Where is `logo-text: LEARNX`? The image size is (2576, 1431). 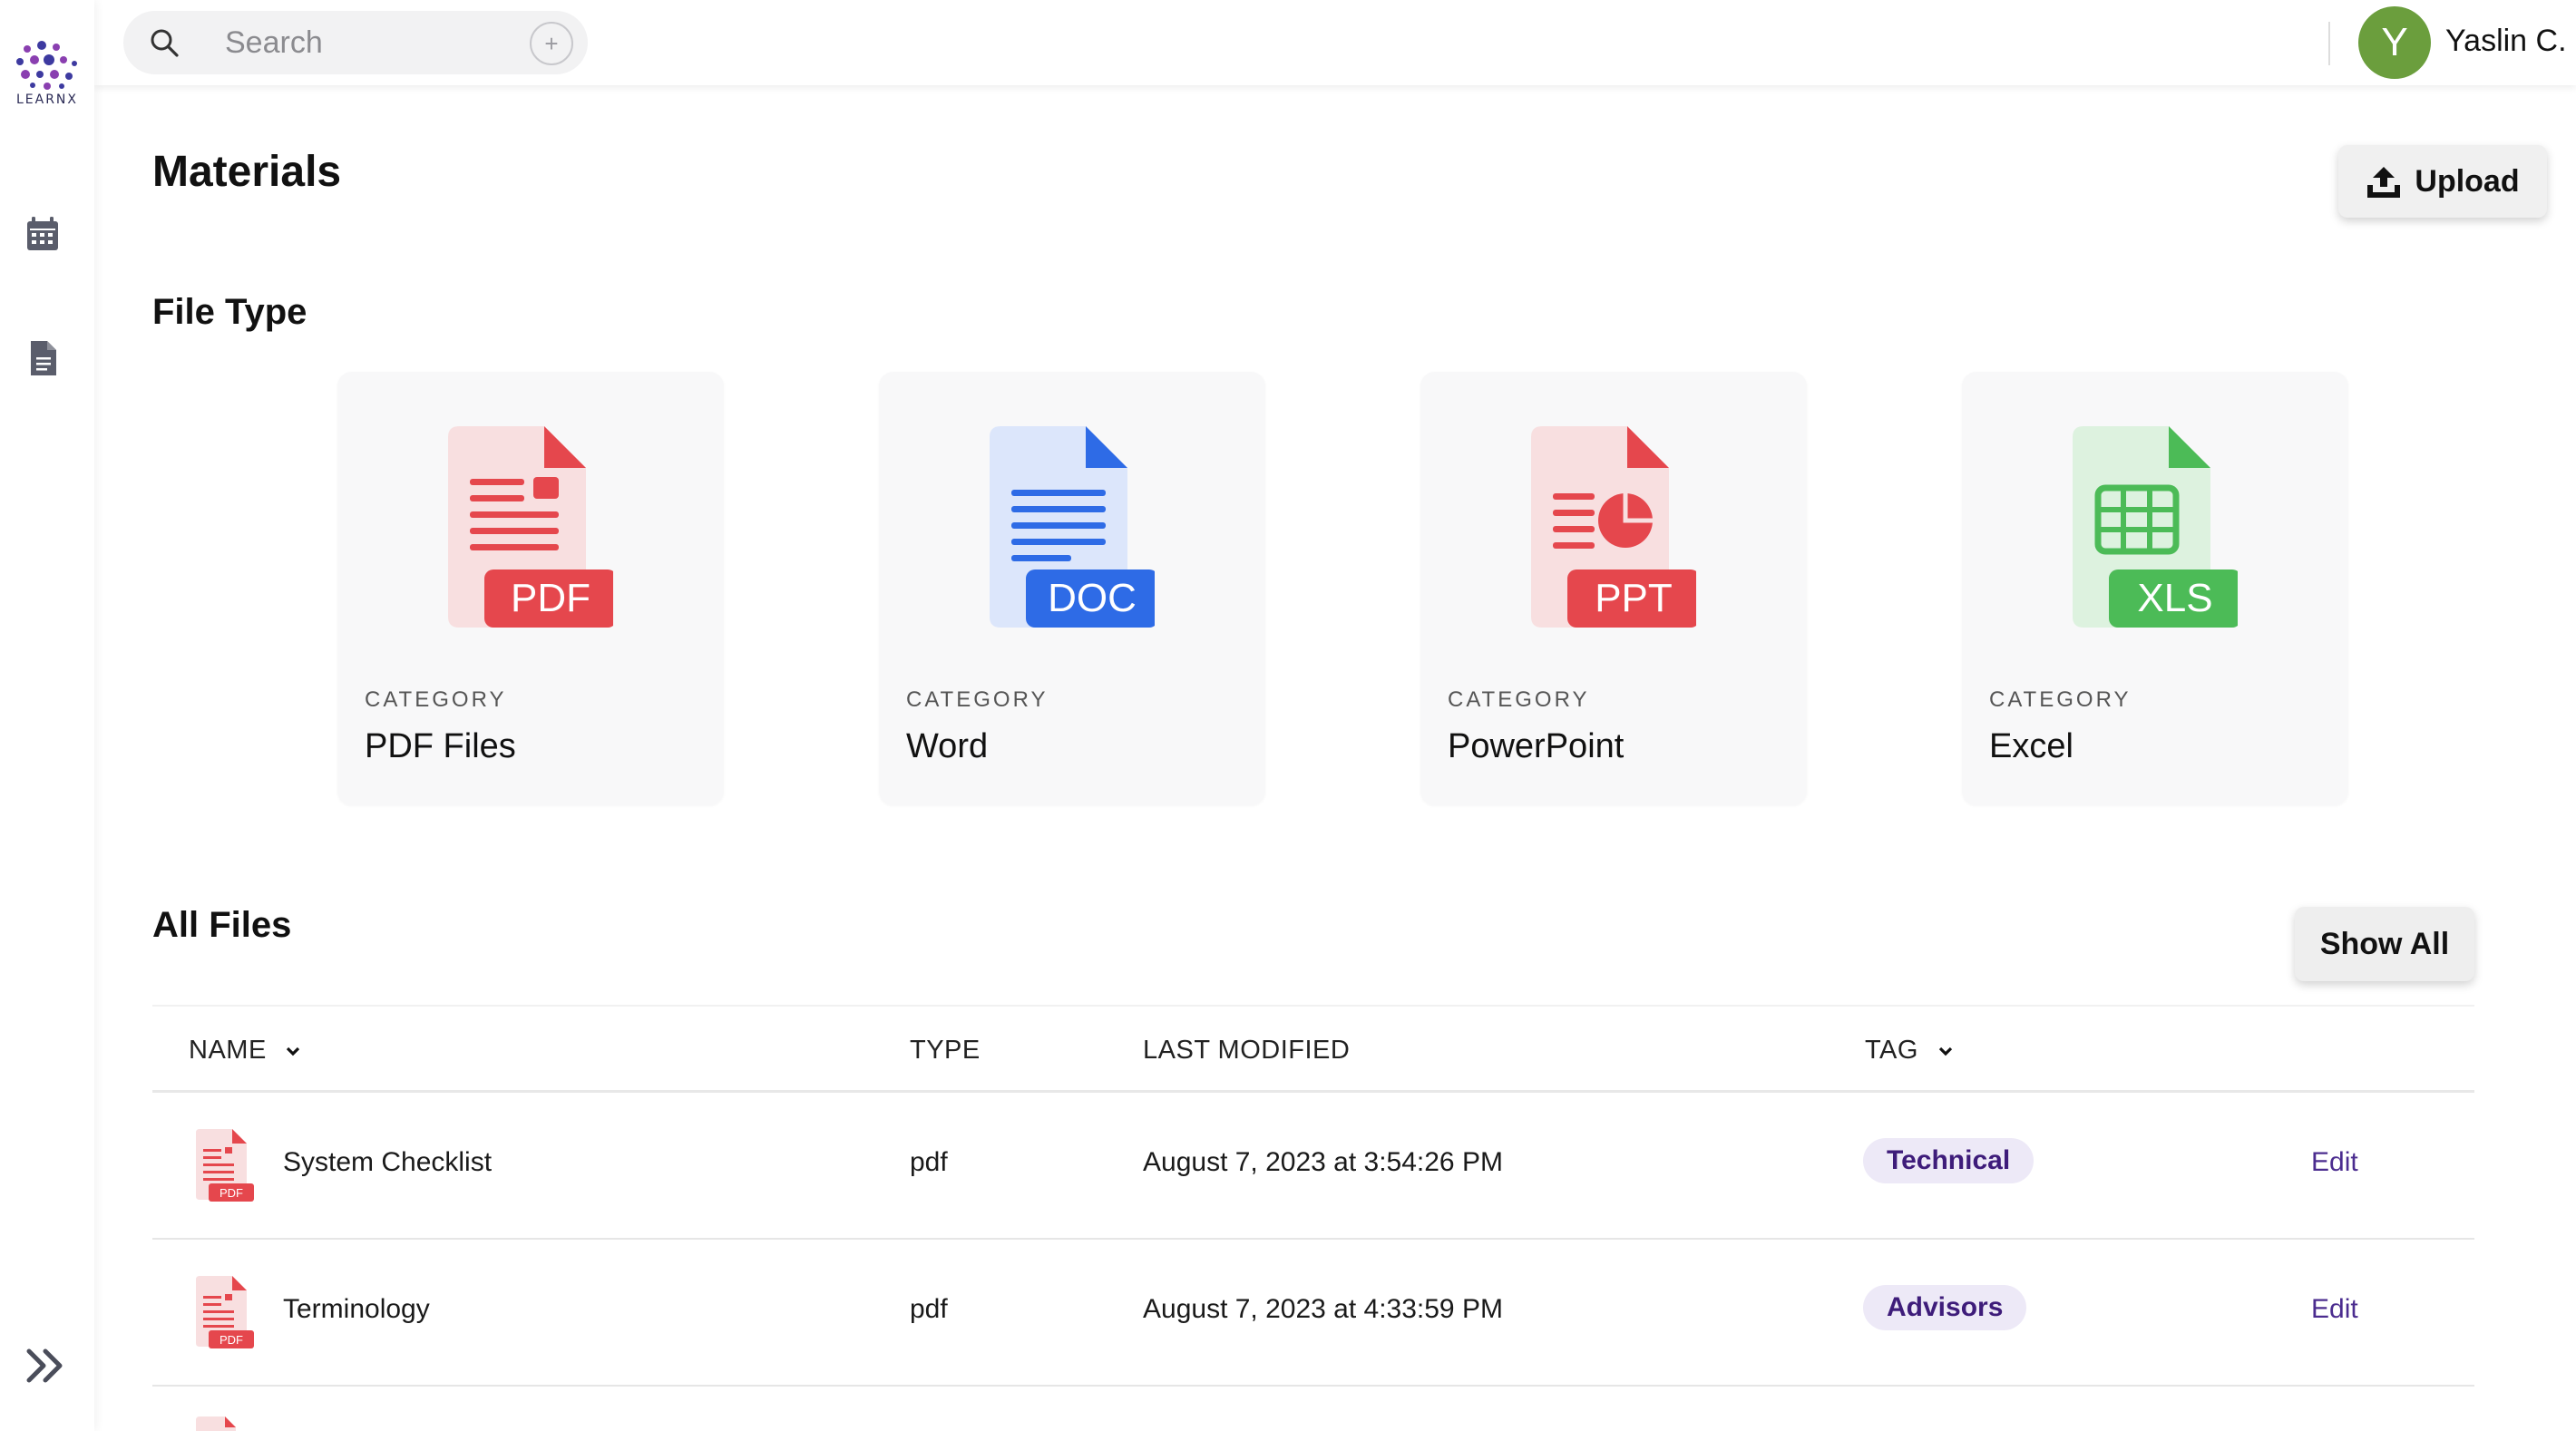
logo-text: LEARNX is located at coordinates (46, 99).